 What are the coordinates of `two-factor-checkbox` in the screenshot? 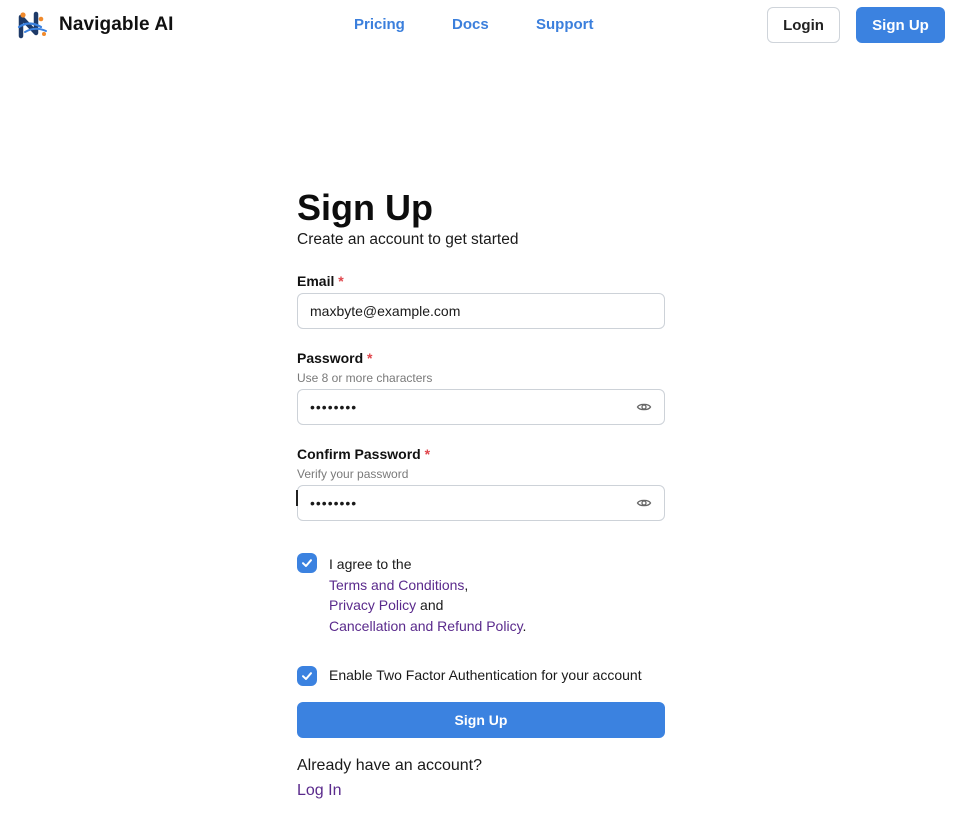 It's located at (307, 676).